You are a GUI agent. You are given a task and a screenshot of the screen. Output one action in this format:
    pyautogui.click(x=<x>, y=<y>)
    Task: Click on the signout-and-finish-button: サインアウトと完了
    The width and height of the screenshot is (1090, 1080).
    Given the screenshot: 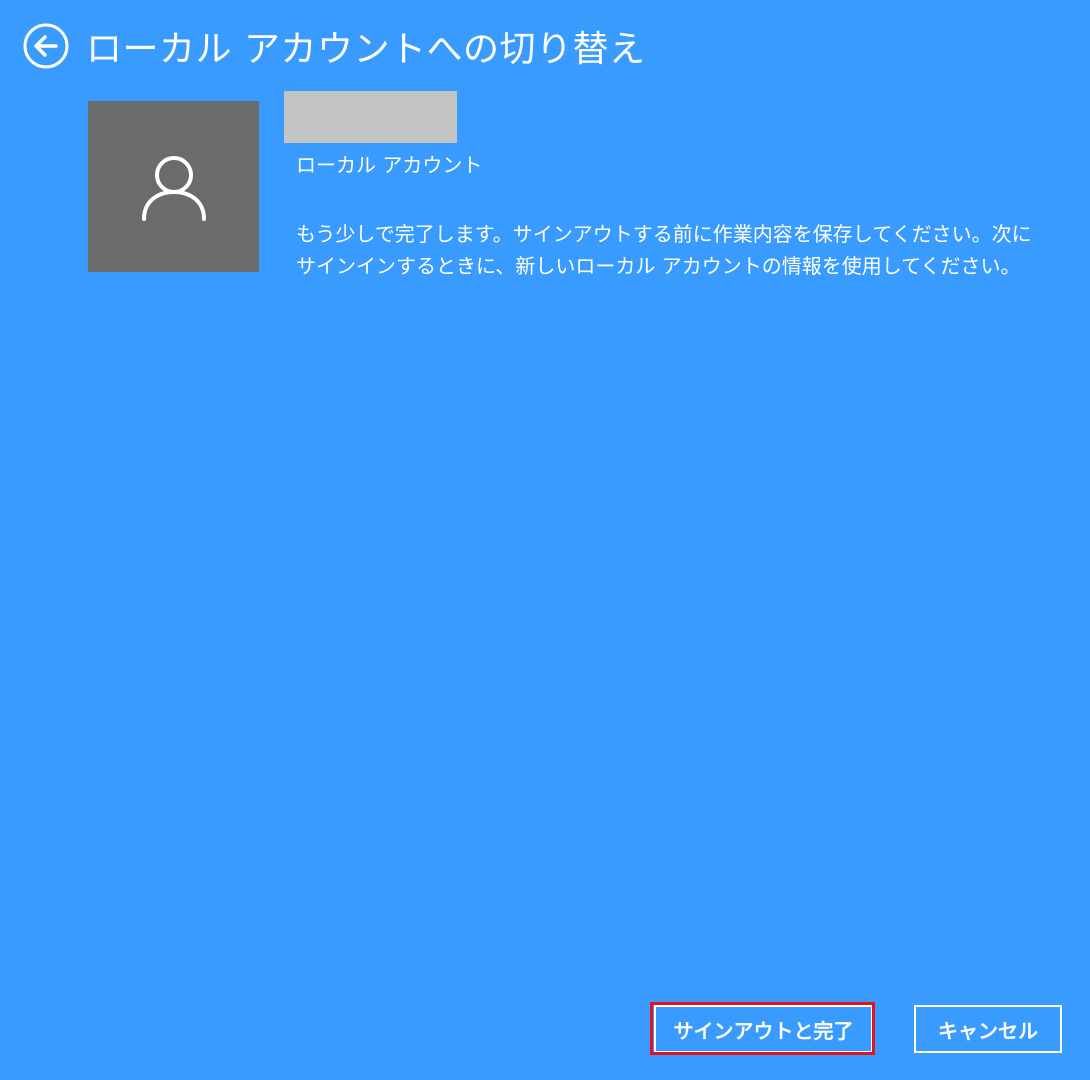 What is the action you would take?
    pyautogui.click(x=763, y=1029)
    